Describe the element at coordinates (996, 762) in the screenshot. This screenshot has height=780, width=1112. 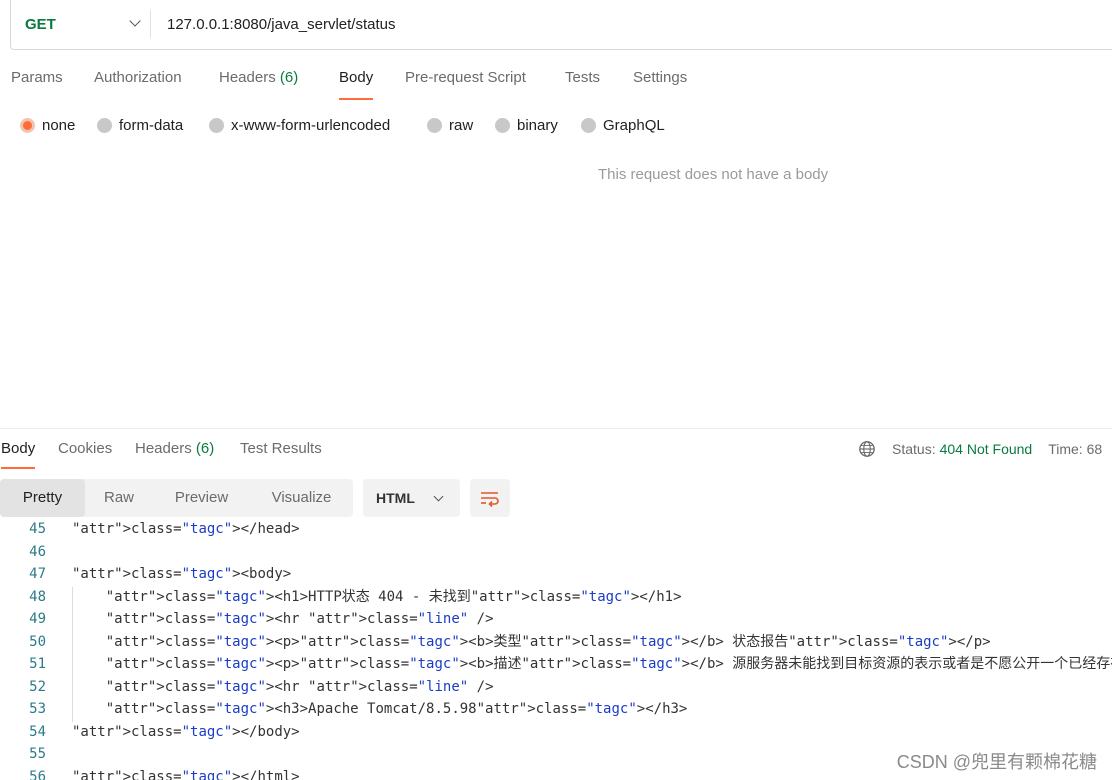
I see `watermark: CSDN @兜里有颗棉花糖` at that location.